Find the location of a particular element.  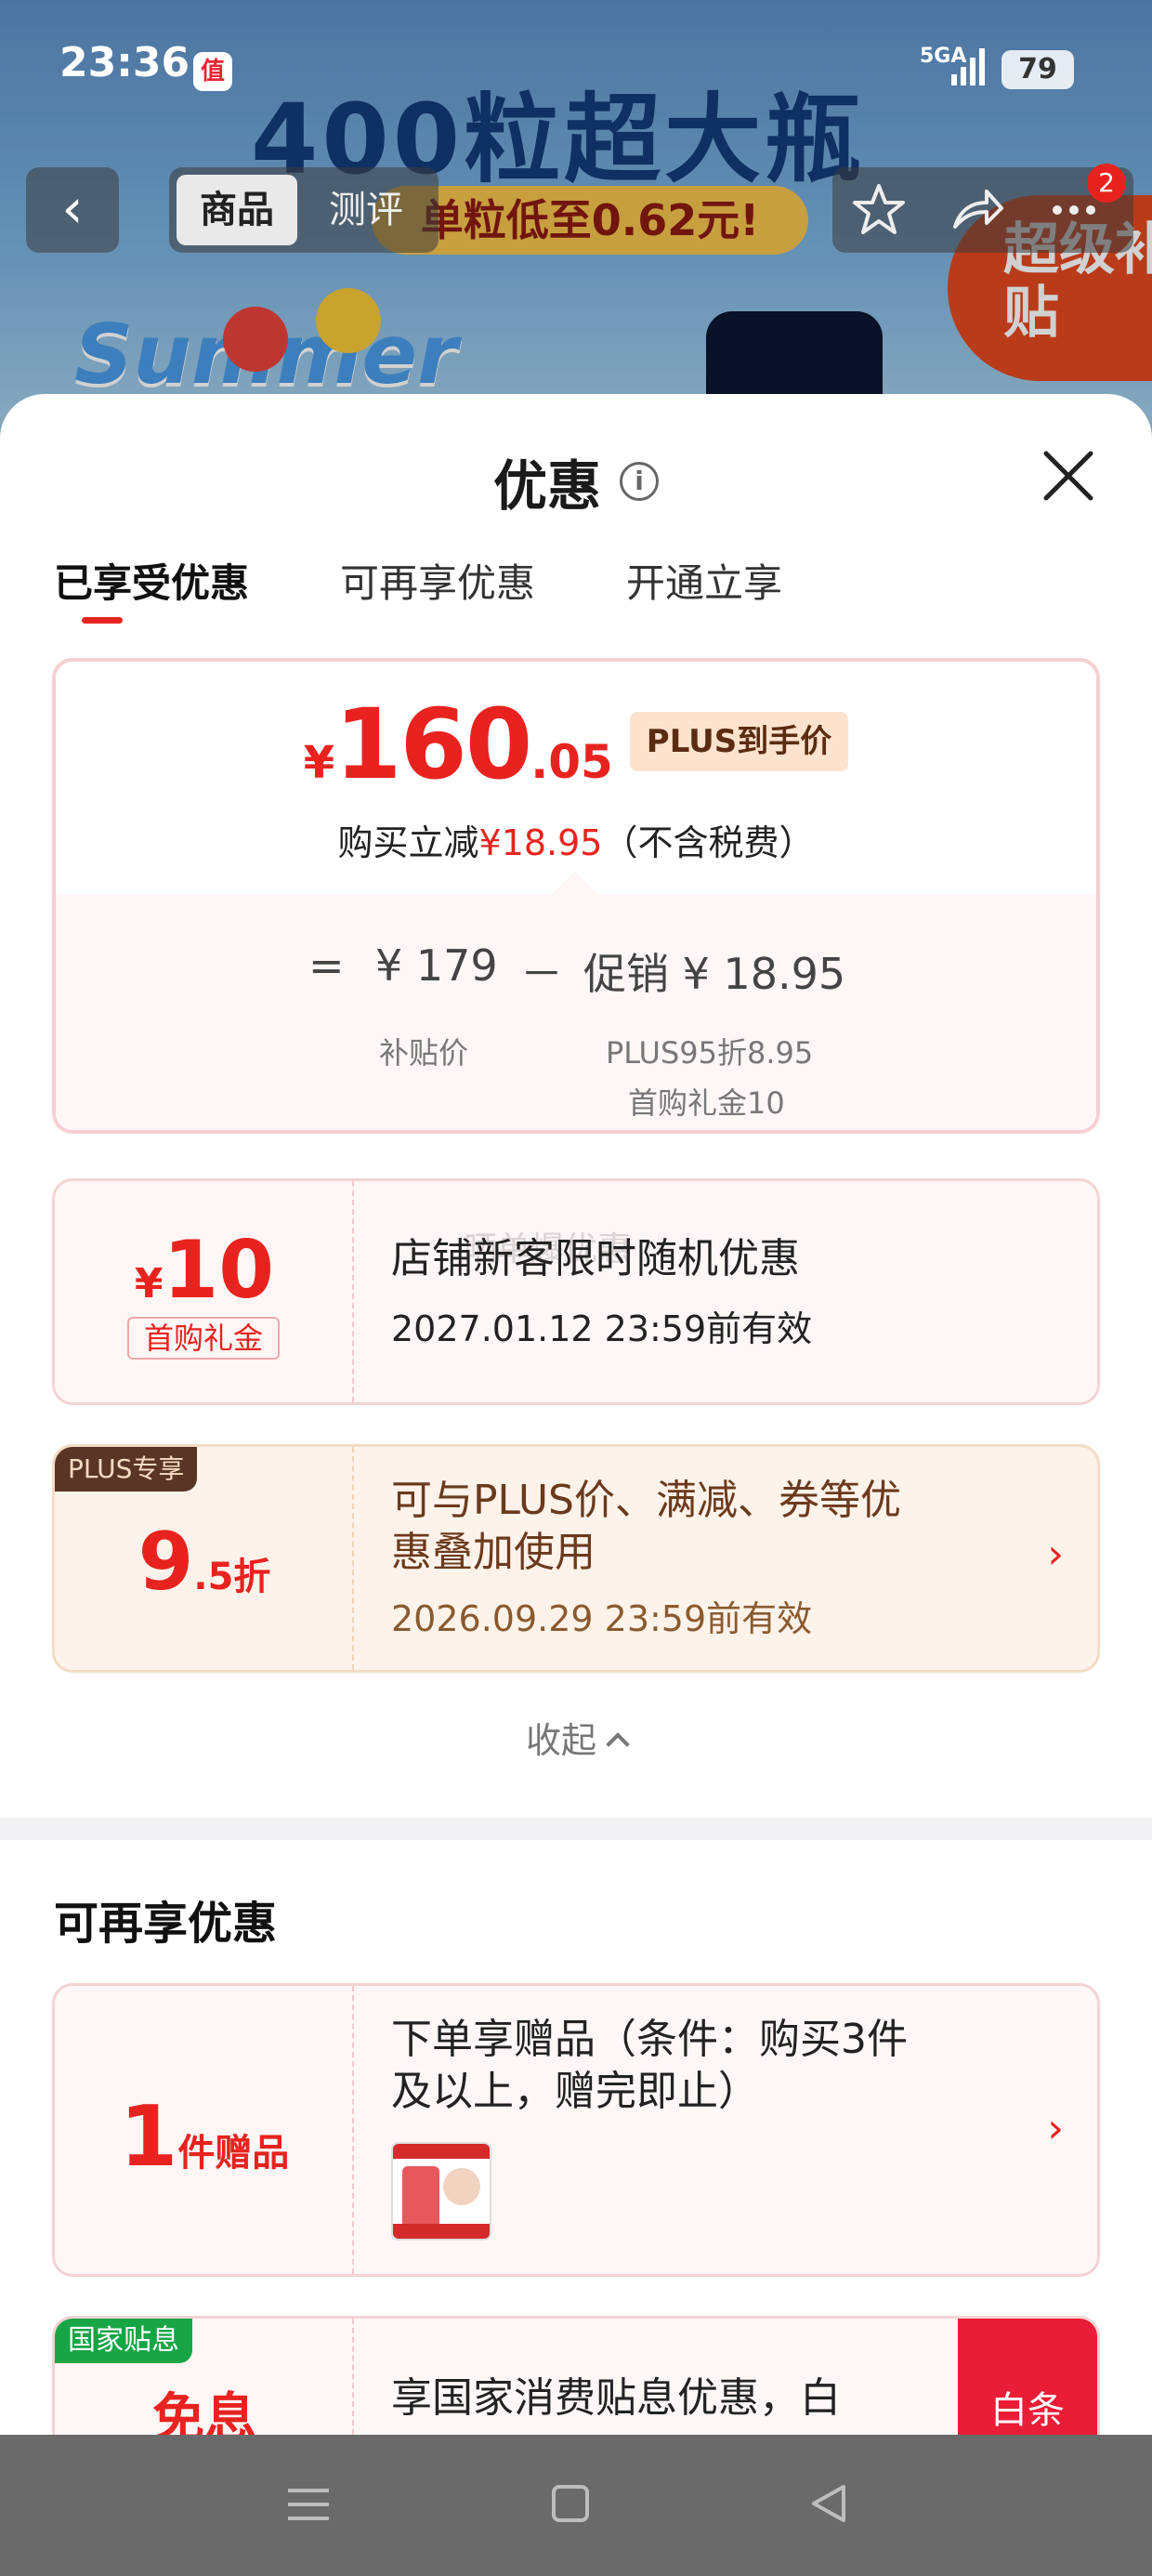

baitiao-button: 白条 is located at coordinates (1027, 2377).